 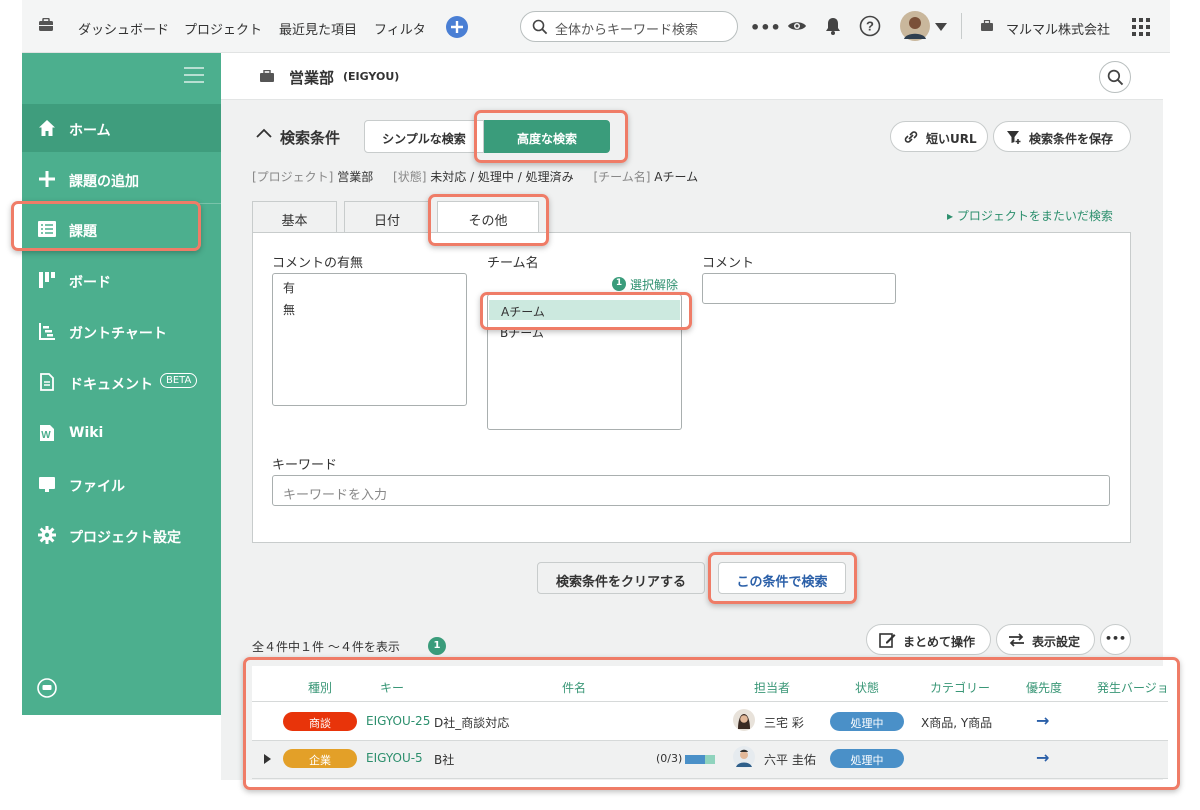 What do you see at coordinates (318, 28) in the screenshot?
I see `nav-recent: 最近見た項目` at bounding box center [318, 28].